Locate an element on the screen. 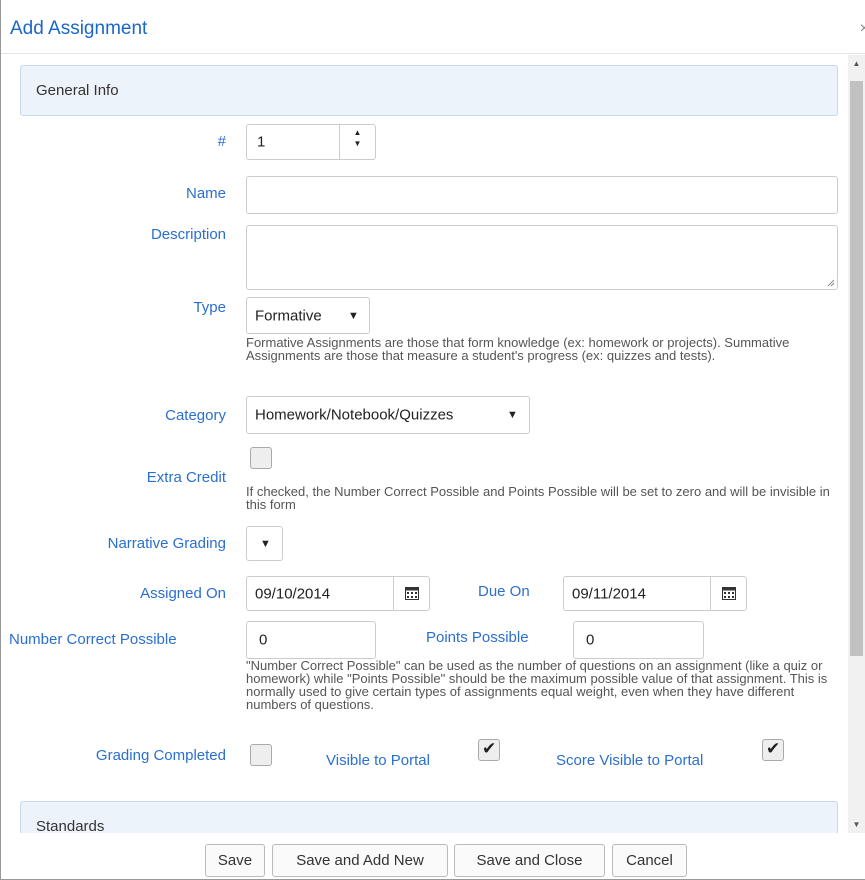 Image resolution: width=865 pixels, height=880 pixels. type-selected: Formative is located at coordinates (288, 315).